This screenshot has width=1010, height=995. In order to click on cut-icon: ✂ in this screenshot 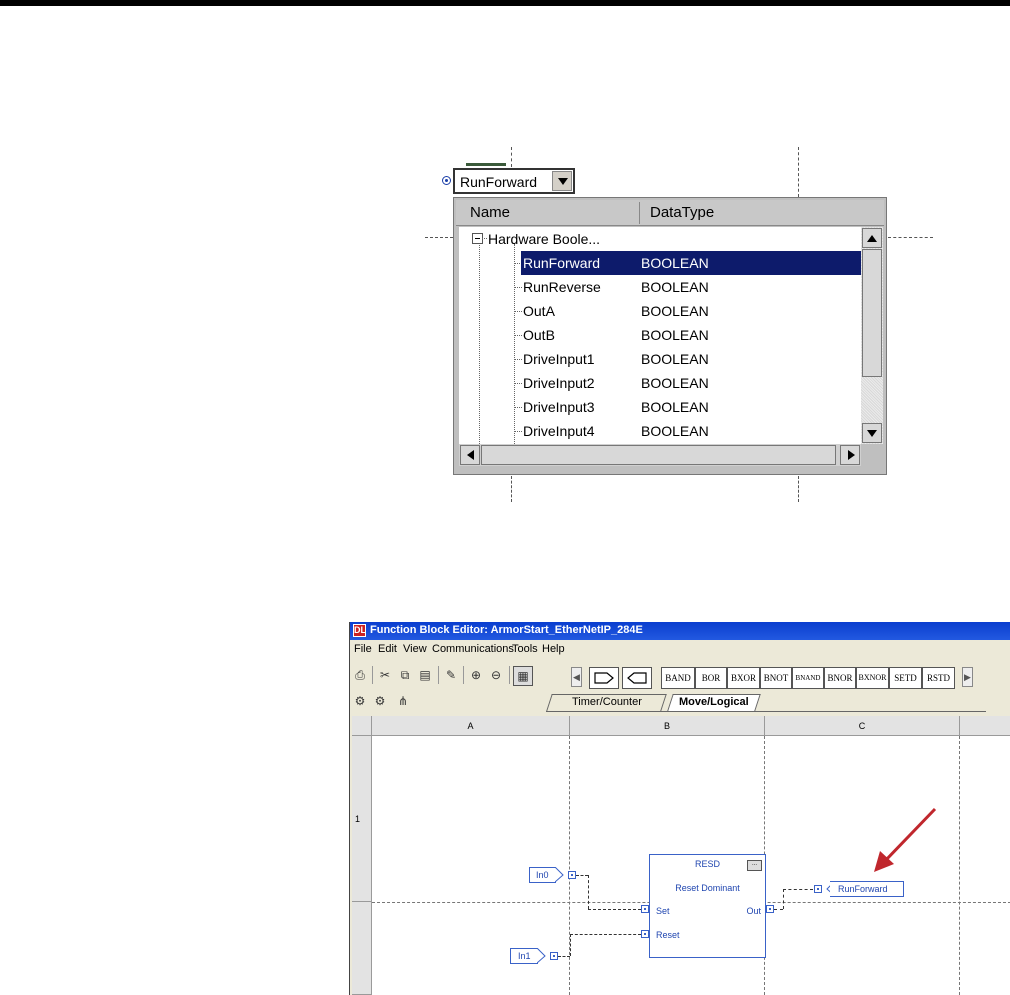, I will do `click(385, 675)`.